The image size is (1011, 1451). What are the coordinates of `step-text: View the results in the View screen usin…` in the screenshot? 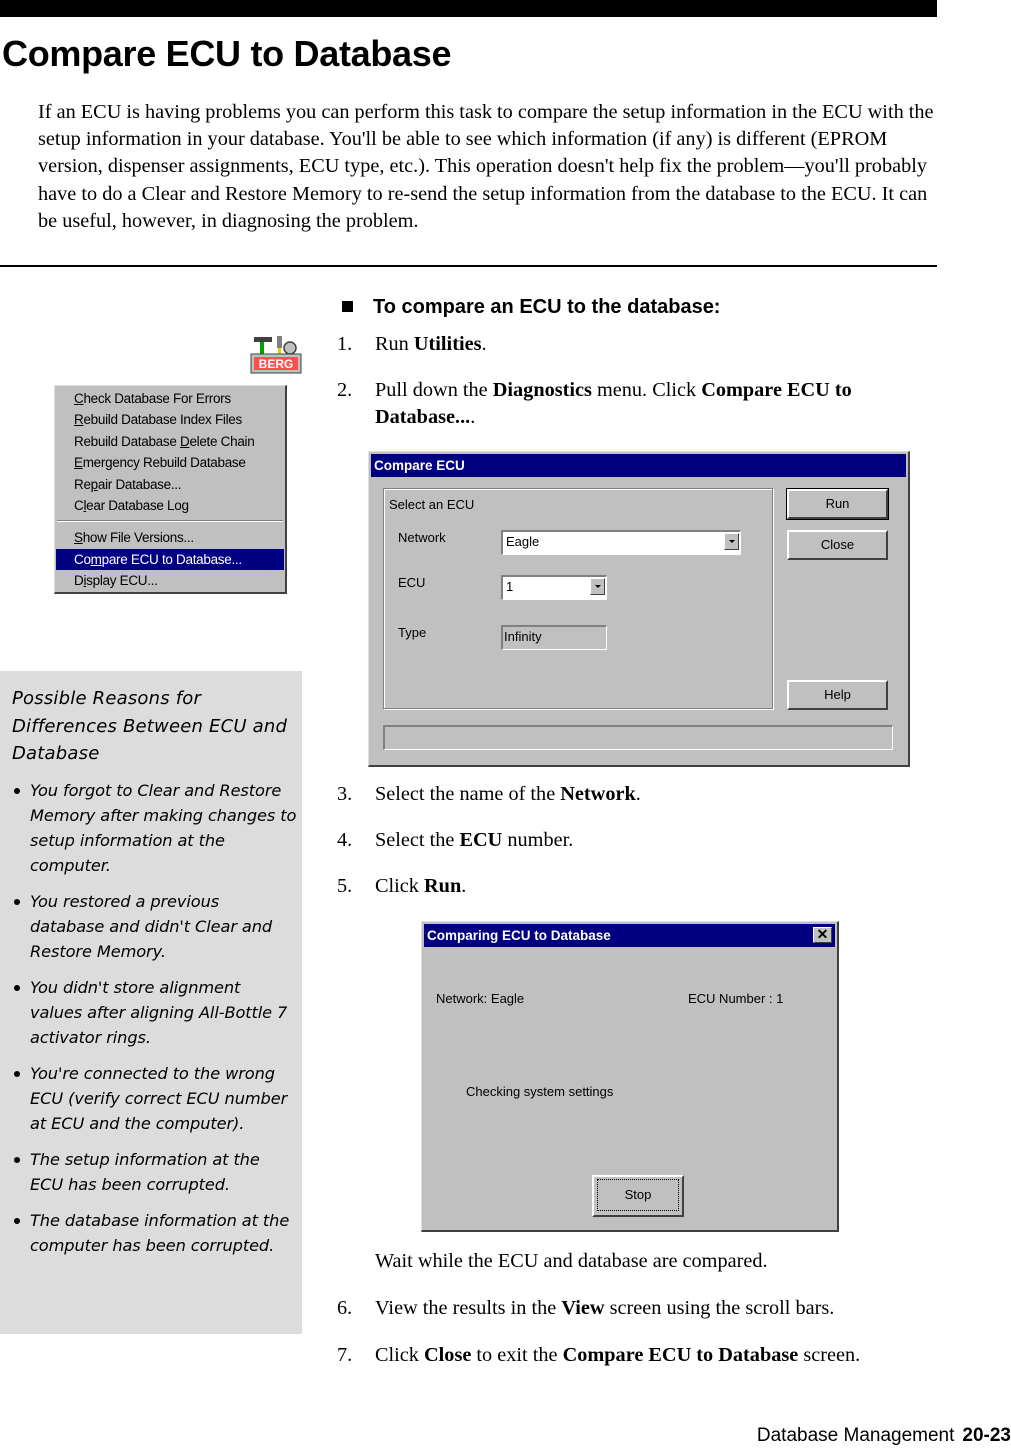 It's located at (605, 1308).